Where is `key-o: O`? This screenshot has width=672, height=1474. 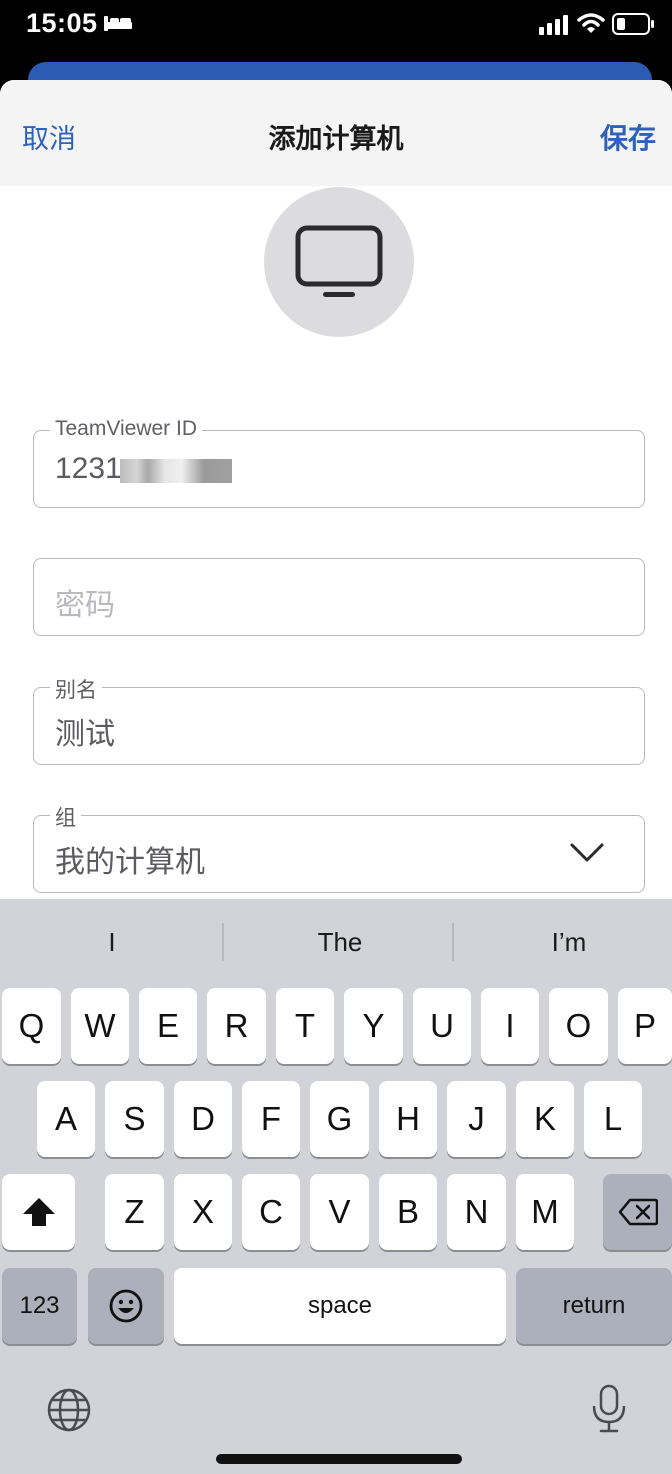
key-o: O is located at coordinates (578, 1026).